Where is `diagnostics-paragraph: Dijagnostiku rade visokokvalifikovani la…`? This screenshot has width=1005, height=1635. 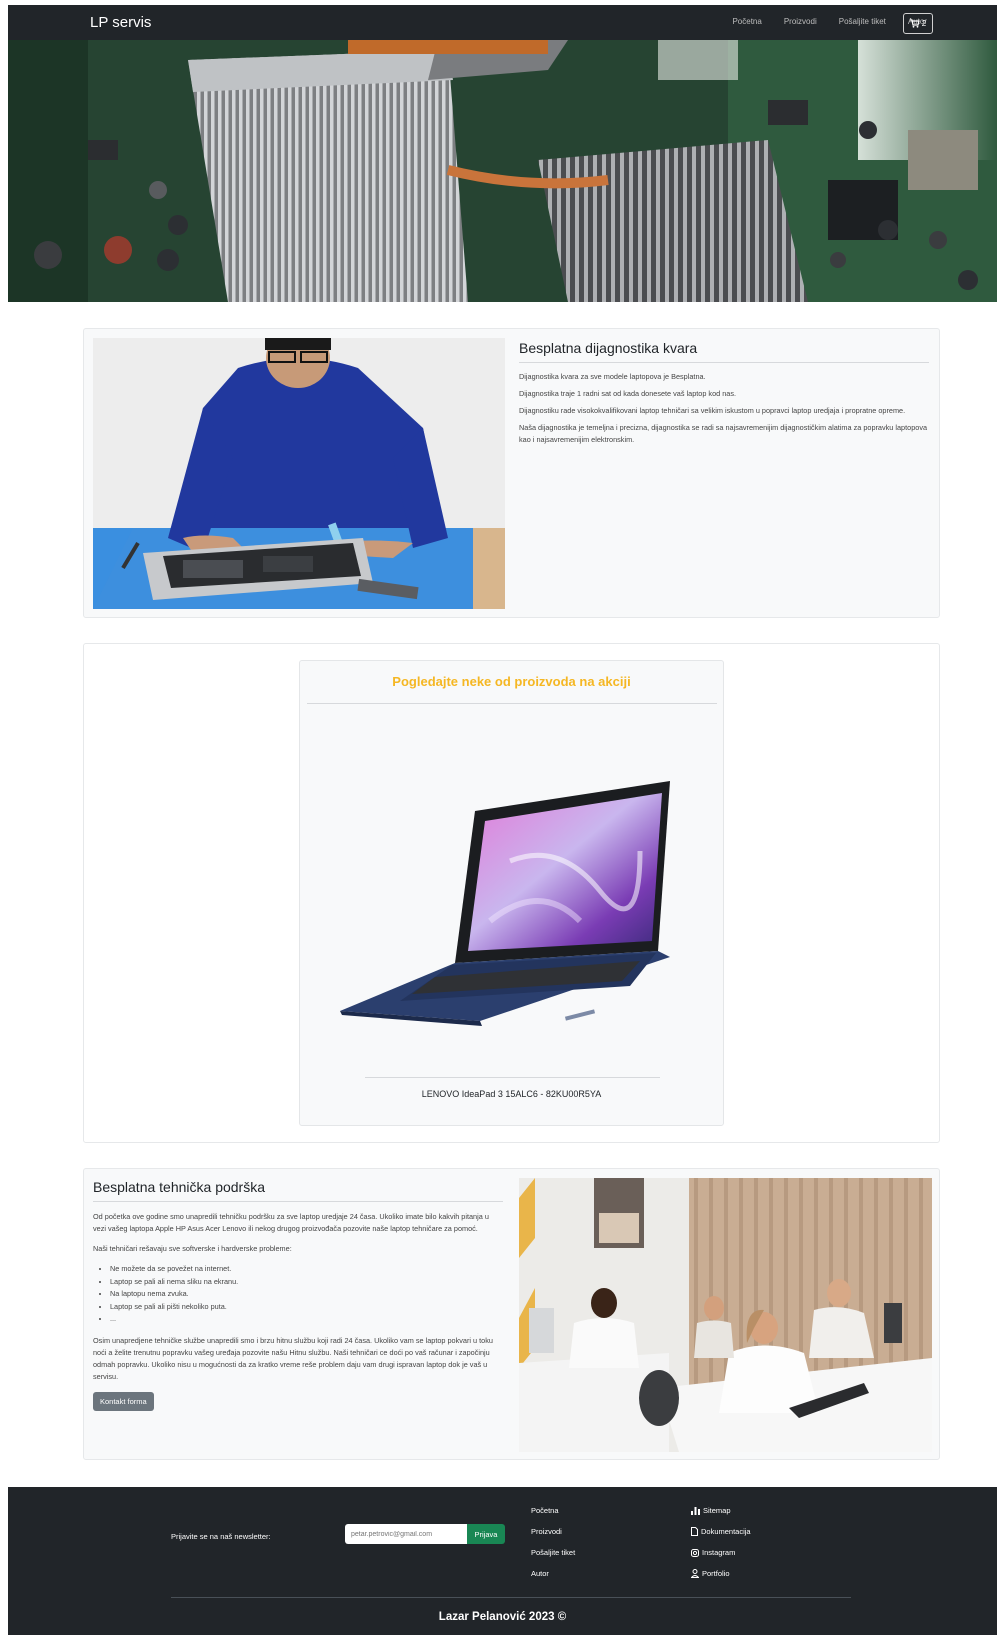 diagnostics-paragraph: Dijagnostiku rade visokokvalifikovani la… is located at coordinates (712, 410).